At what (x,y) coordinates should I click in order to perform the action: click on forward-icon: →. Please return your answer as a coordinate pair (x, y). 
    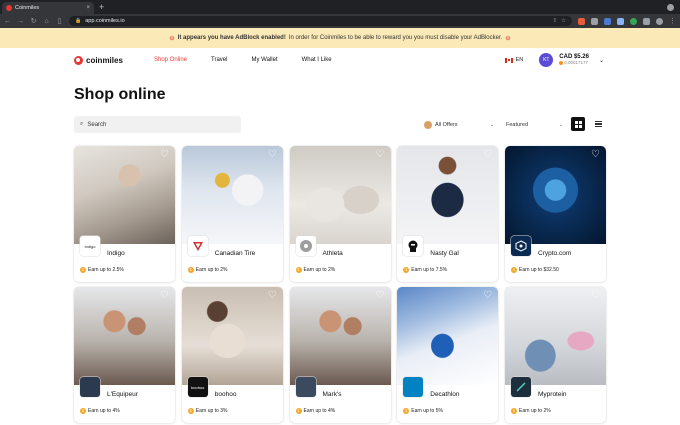
    Looking at the image, I should click on (20, 21).